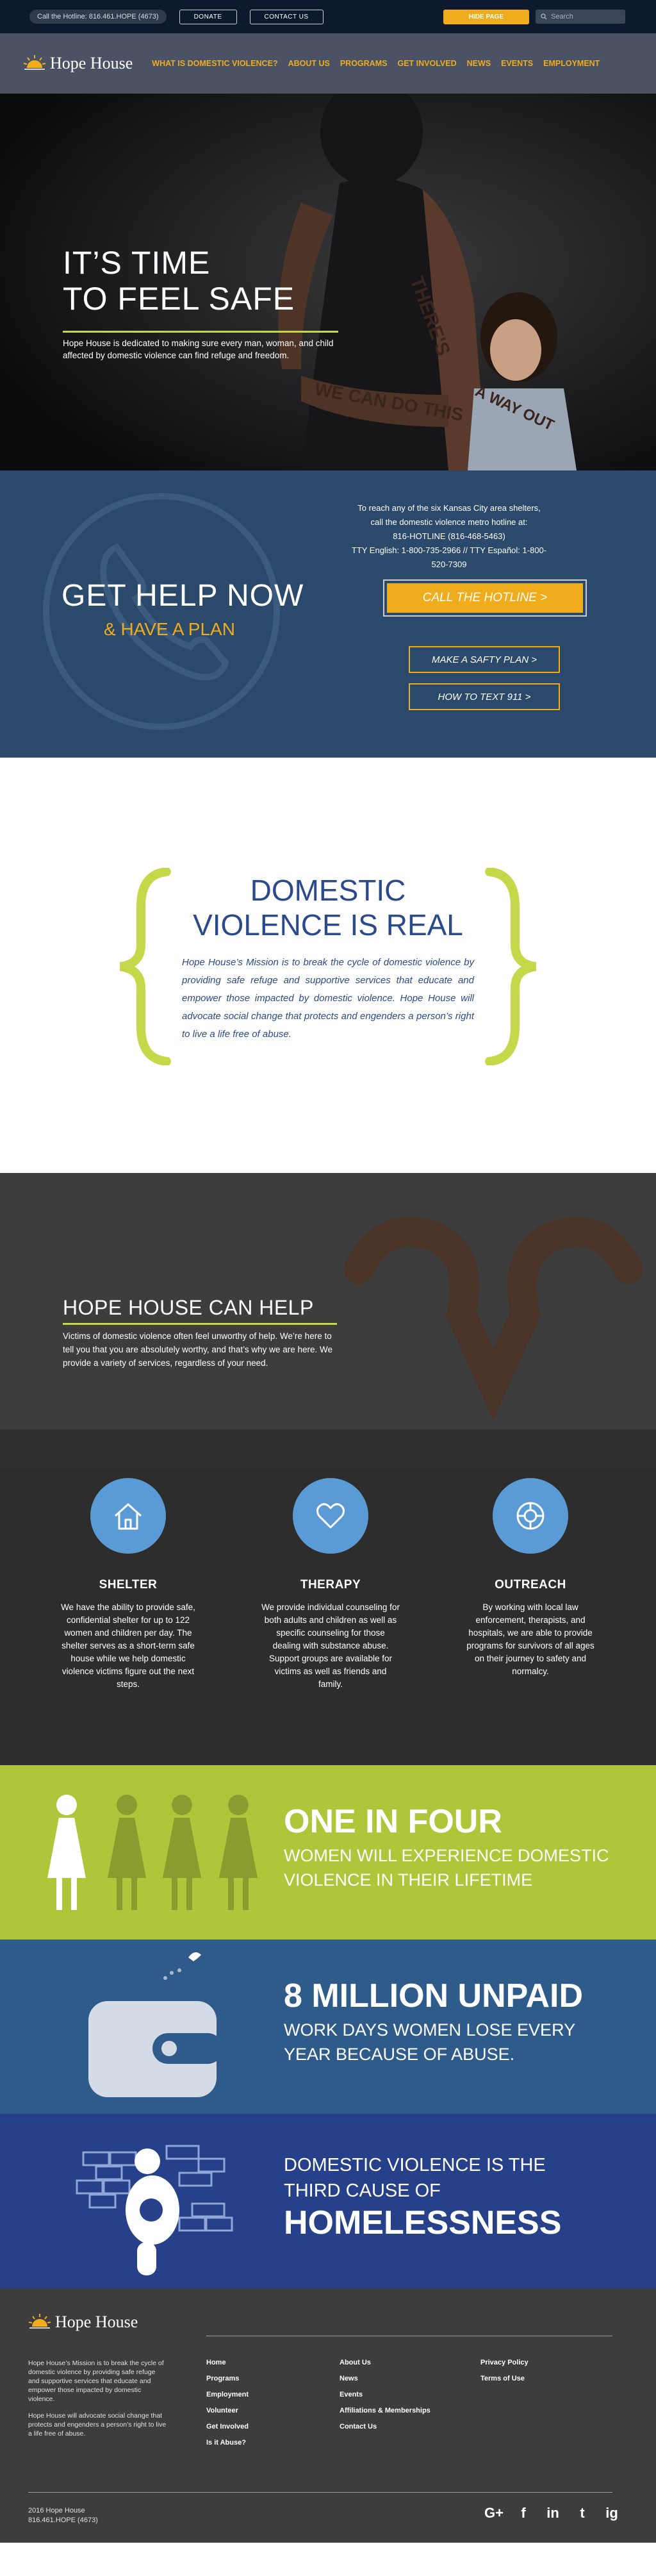 This screenshot has width=656, height=2576. Describe the element at coordinates (208, 16) in the screenshot. I see `donate-button: DONATE` at that location.